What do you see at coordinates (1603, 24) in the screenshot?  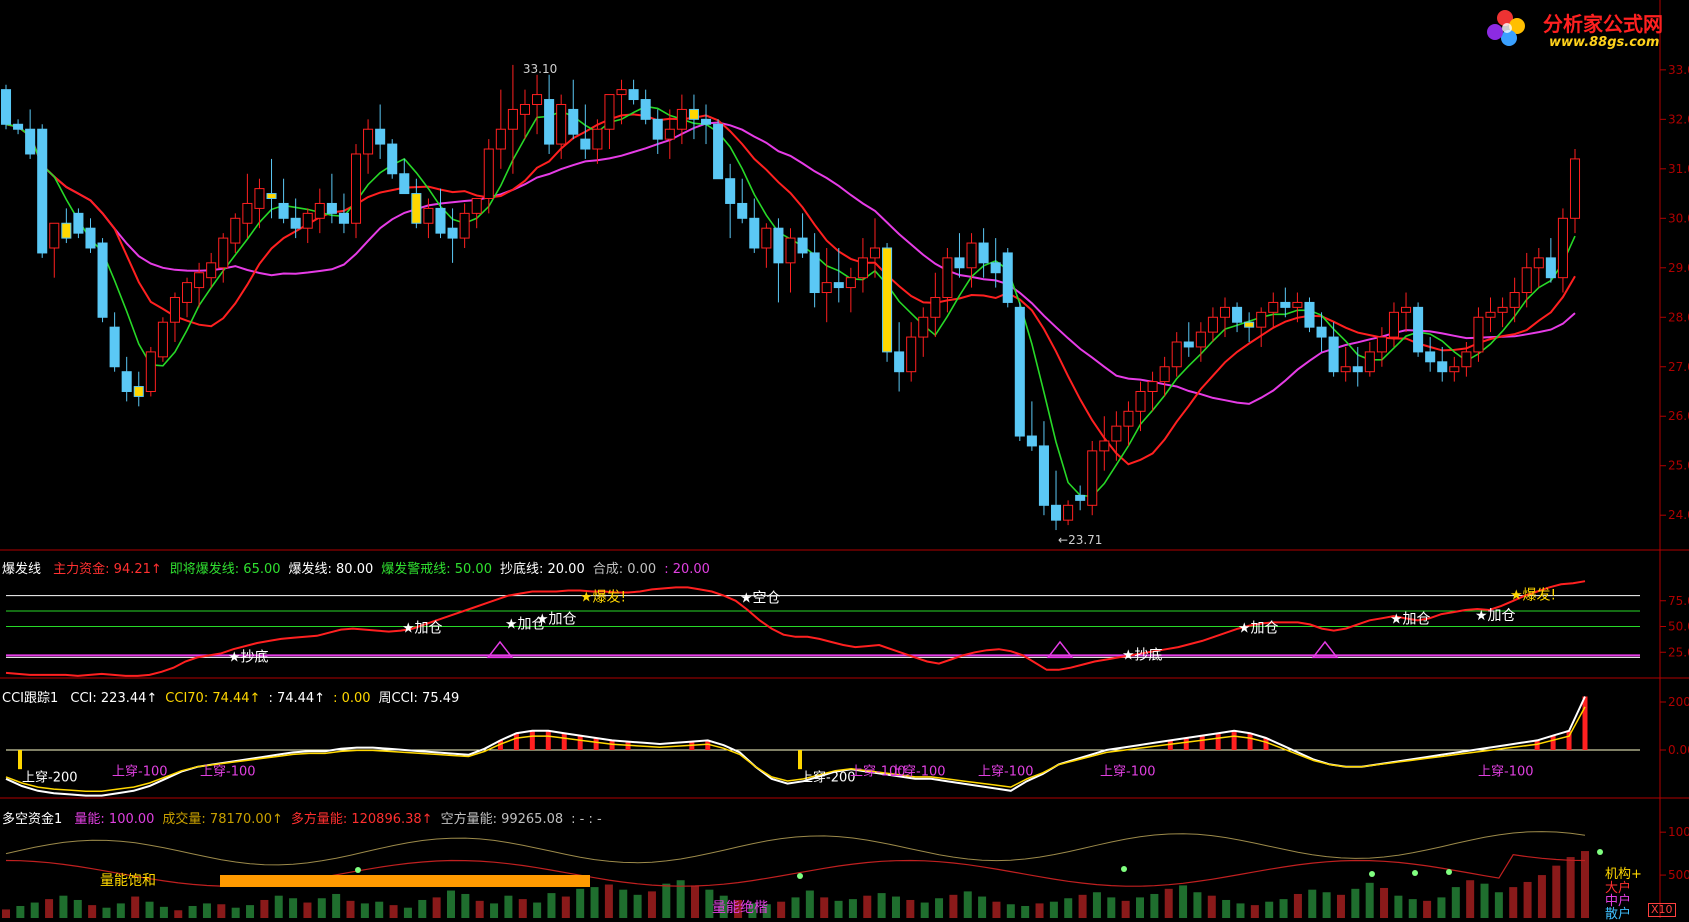 I see `logo-title: 分析家公式网` at bounding box center [1603, 24].